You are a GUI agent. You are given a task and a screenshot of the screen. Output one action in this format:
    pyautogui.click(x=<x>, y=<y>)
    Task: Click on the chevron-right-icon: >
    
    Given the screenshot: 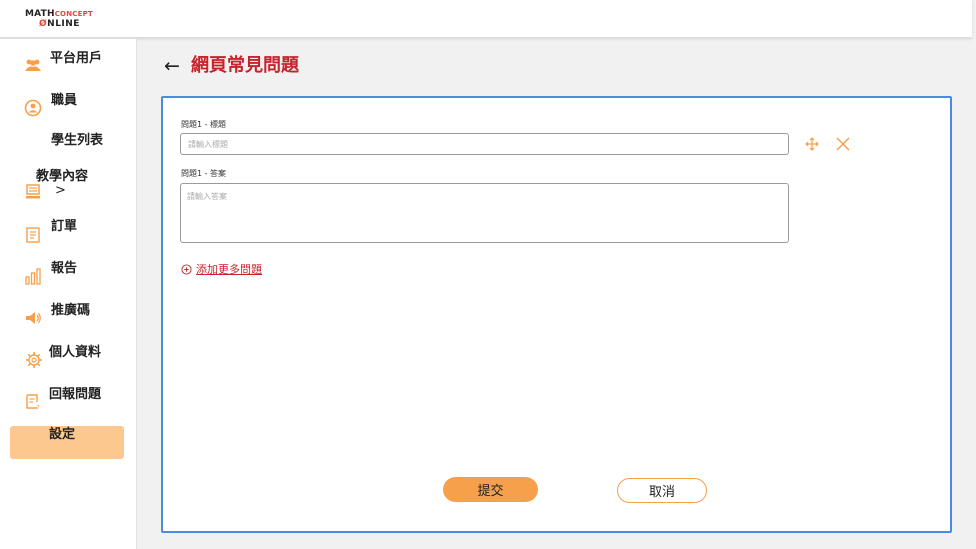 What is the action you would take?
    pyautogui.click(x=60, y=190)
    